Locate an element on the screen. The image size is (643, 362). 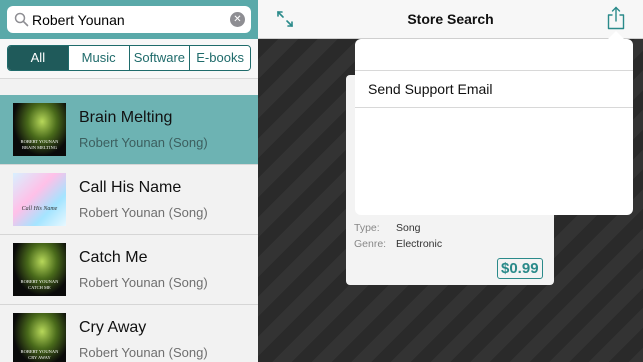
filter-all: All is located at coordinates (38, 58).